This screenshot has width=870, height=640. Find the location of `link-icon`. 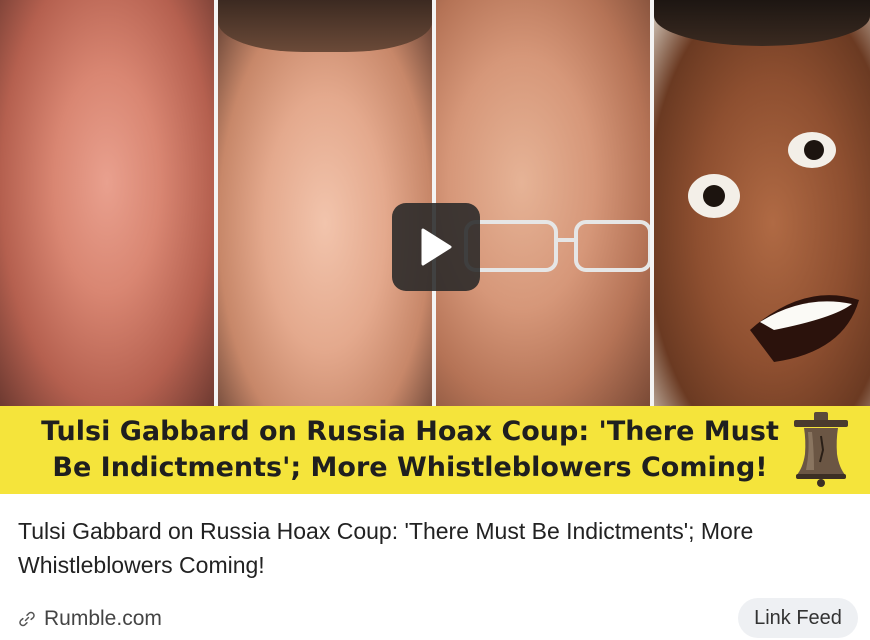

link-icon is located at coordinates (27, 619).